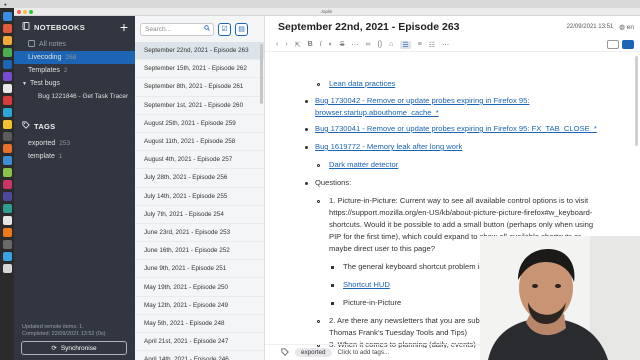 This screenshot has height=360, width=640. What do you see at coordinates (318, 84) in the screenshot?
I see `list-bullet` at bounding box center [318, 84].